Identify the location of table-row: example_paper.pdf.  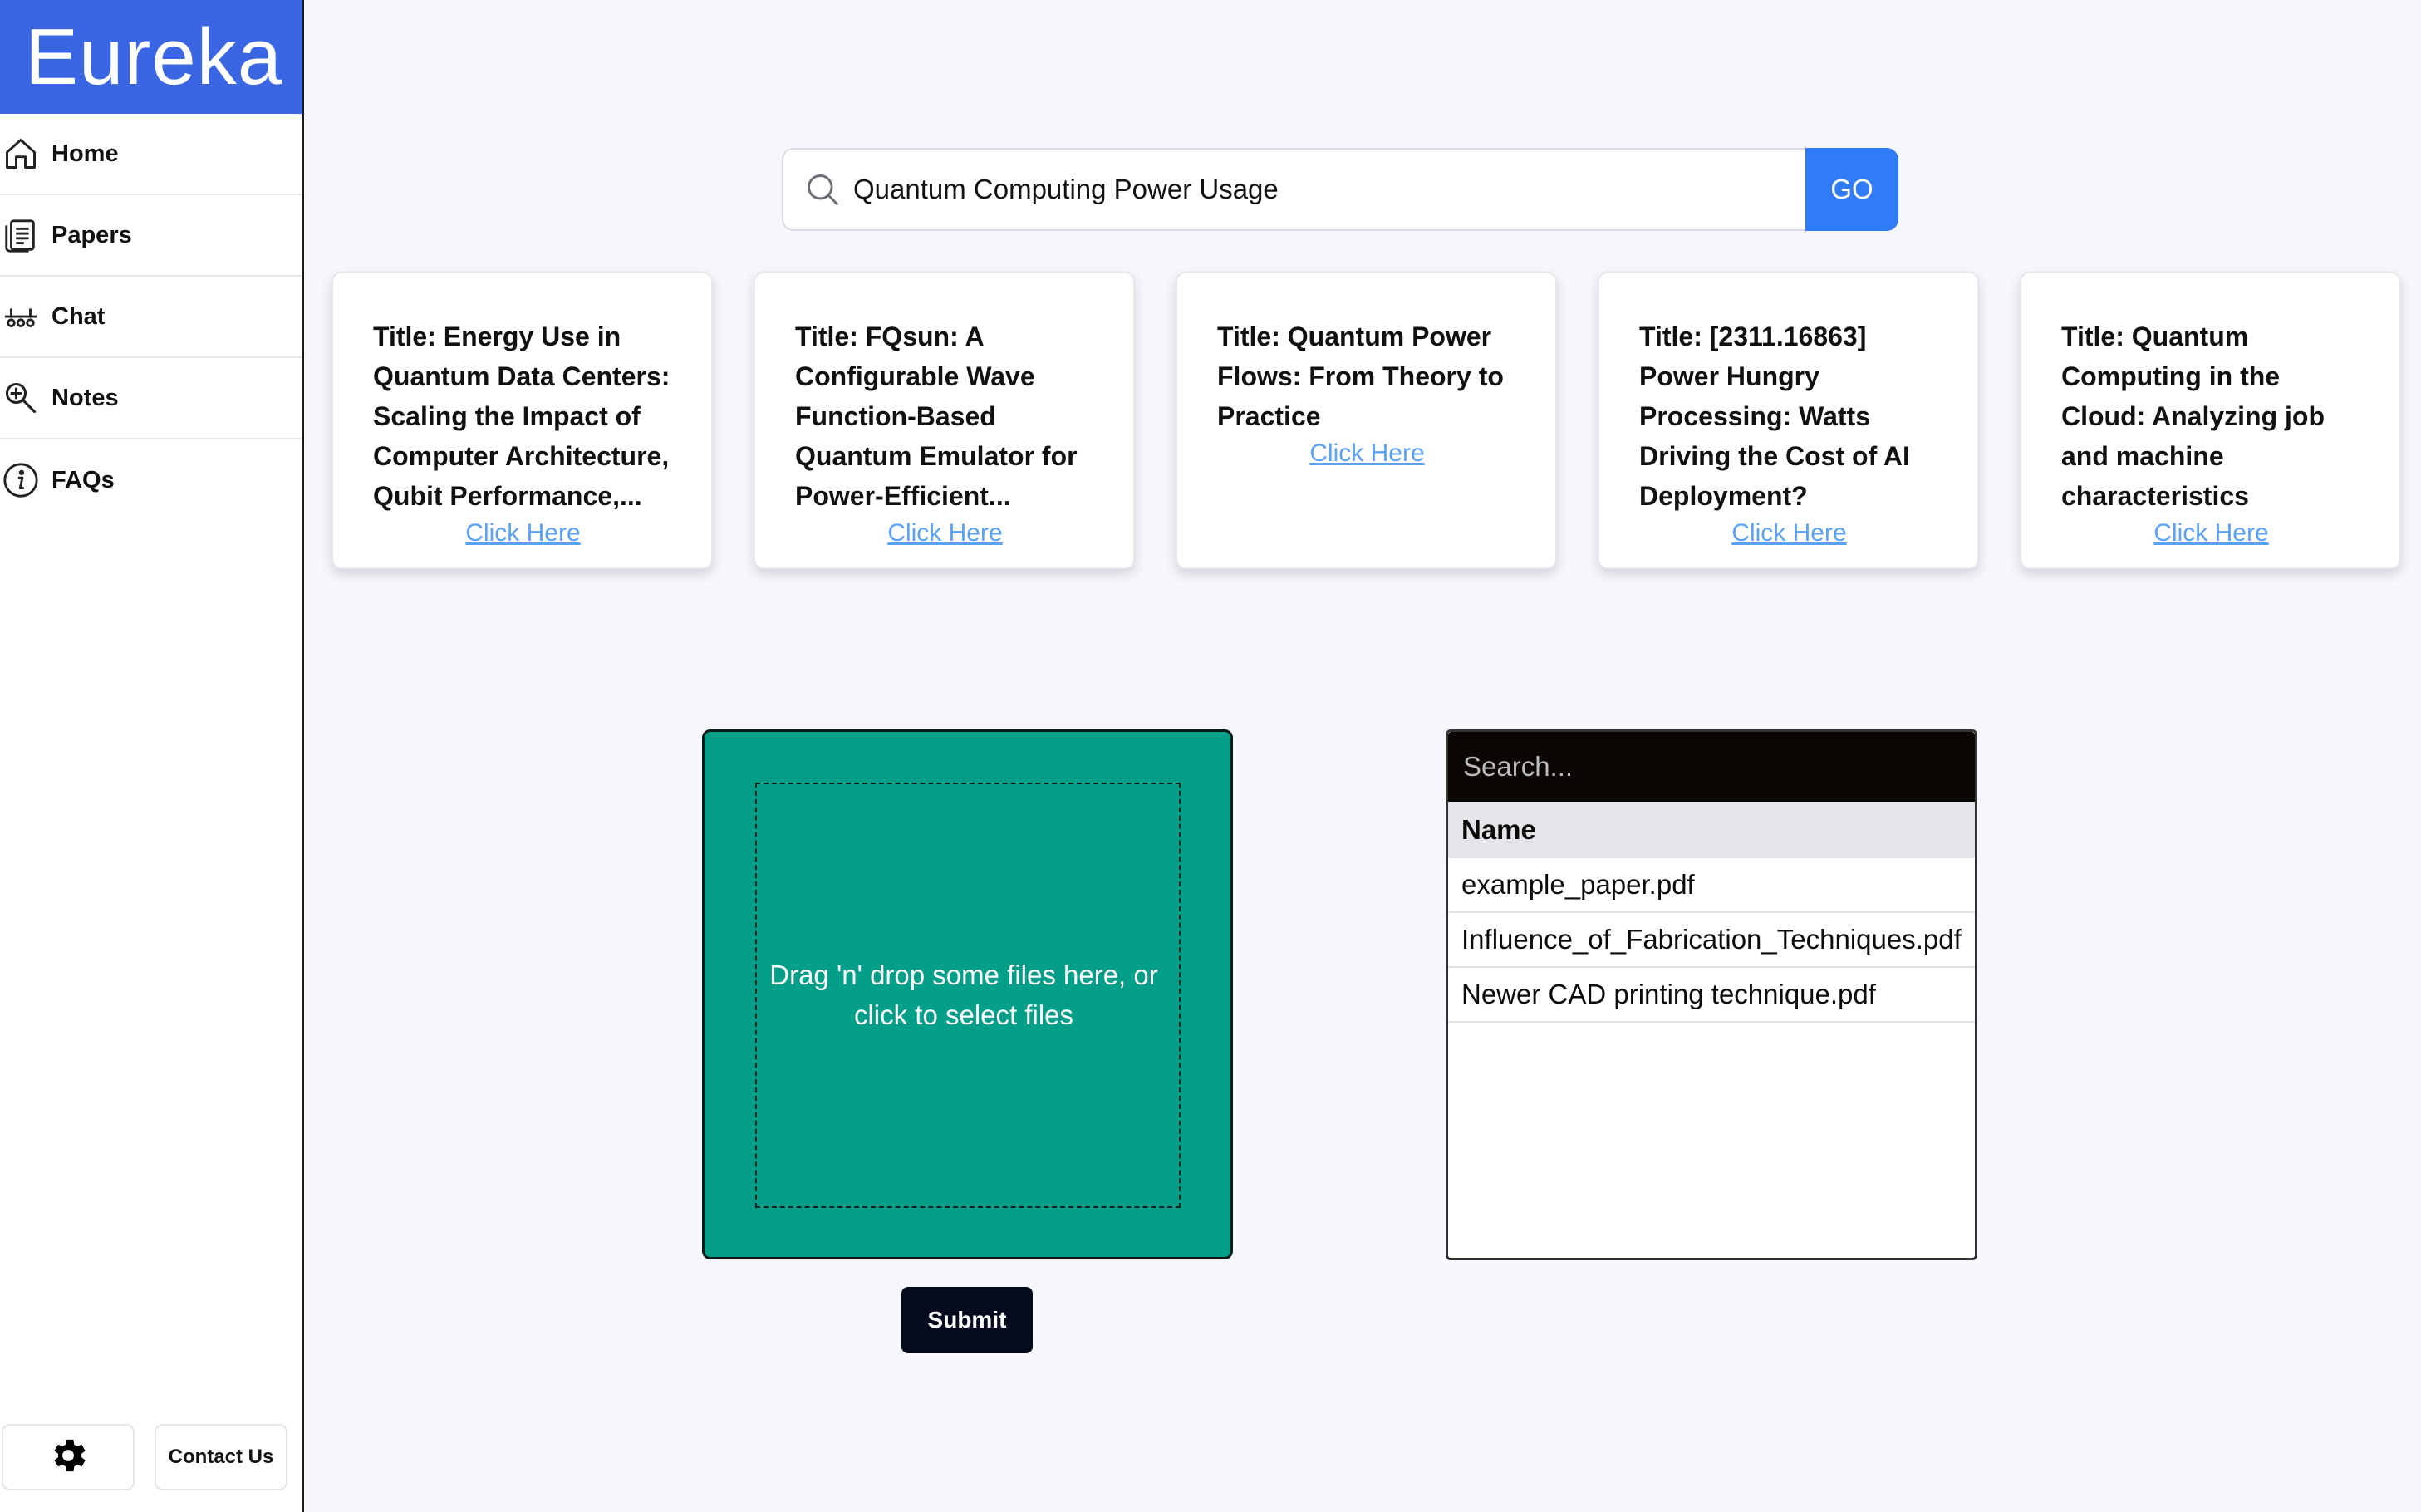
(1711, 885).